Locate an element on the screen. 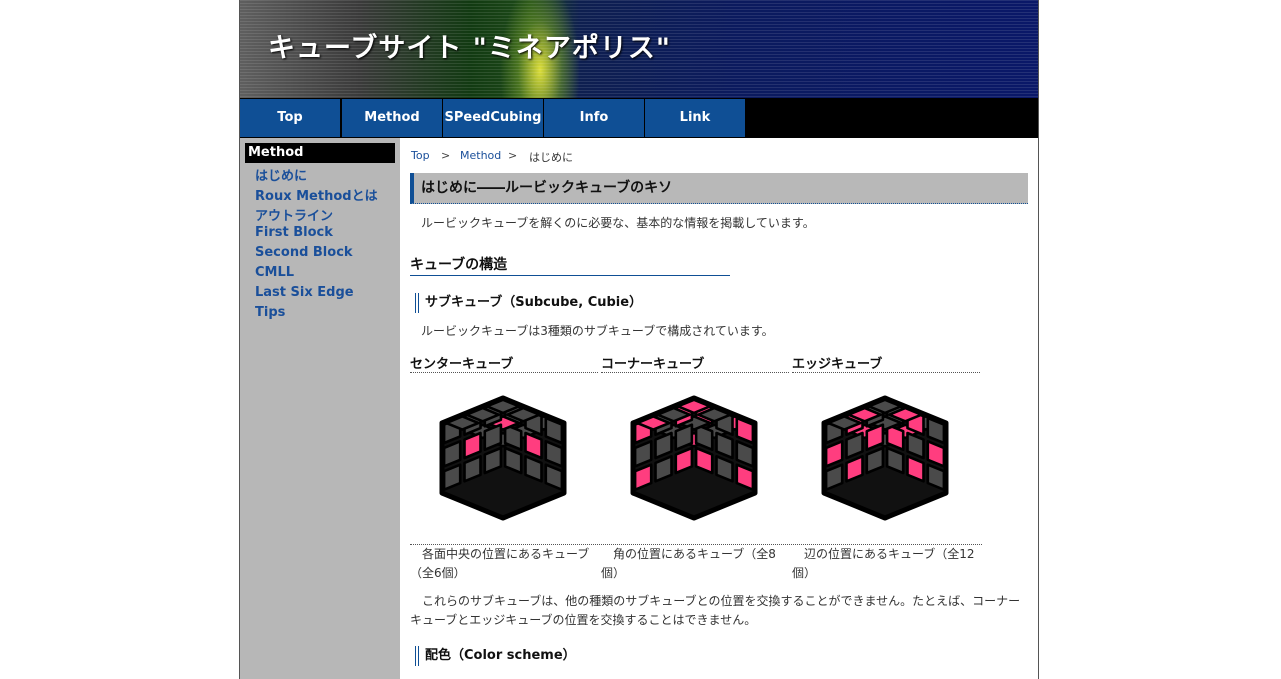 Image resolution: width=1281 pixels, height=679 pixels. corner-cube-label: コーナーキューブ is located at coordinates (695, 363).